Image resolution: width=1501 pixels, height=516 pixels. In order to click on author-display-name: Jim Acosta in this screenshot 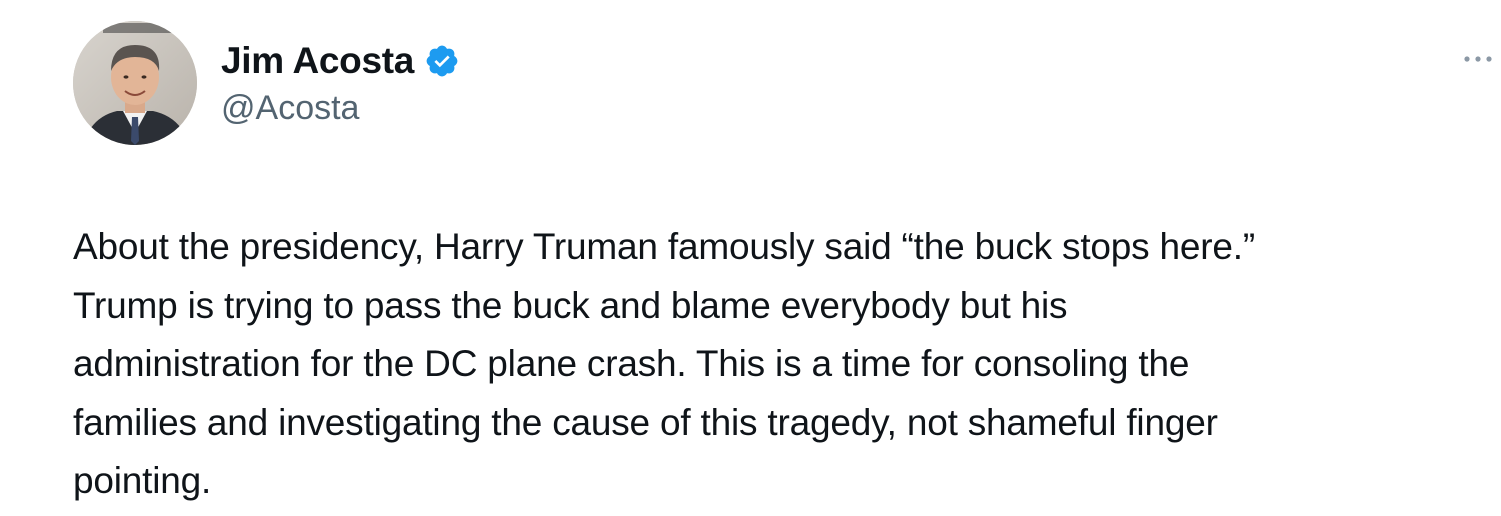, I will do `click(317, 61)`.